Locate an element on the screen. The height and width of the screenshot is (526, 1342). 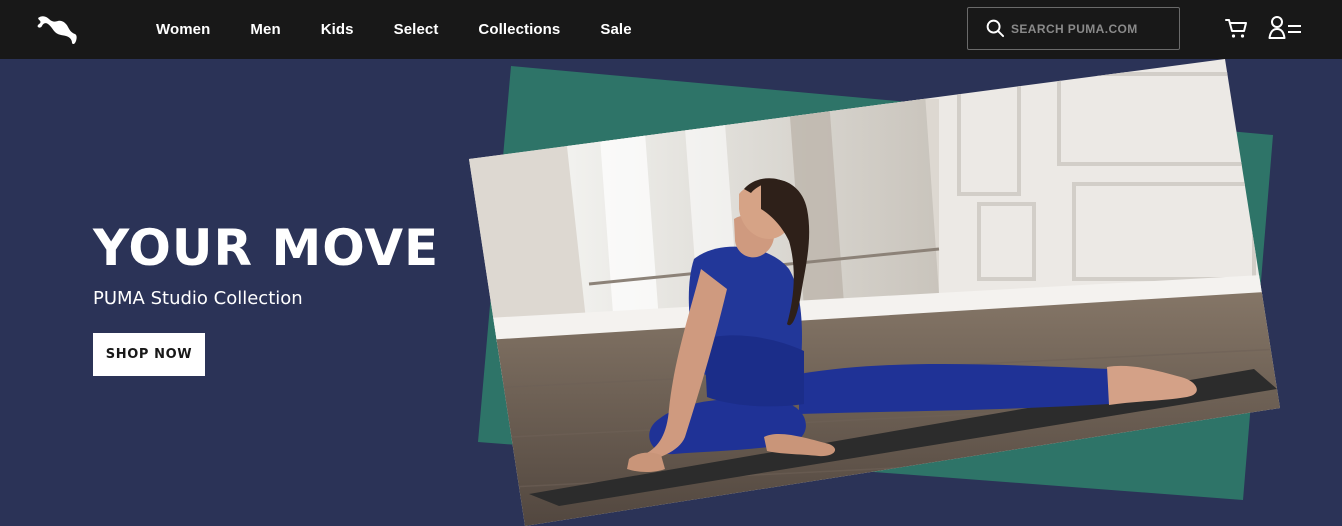
nav-item-collections: Collections is located at coordinates (519, 29).